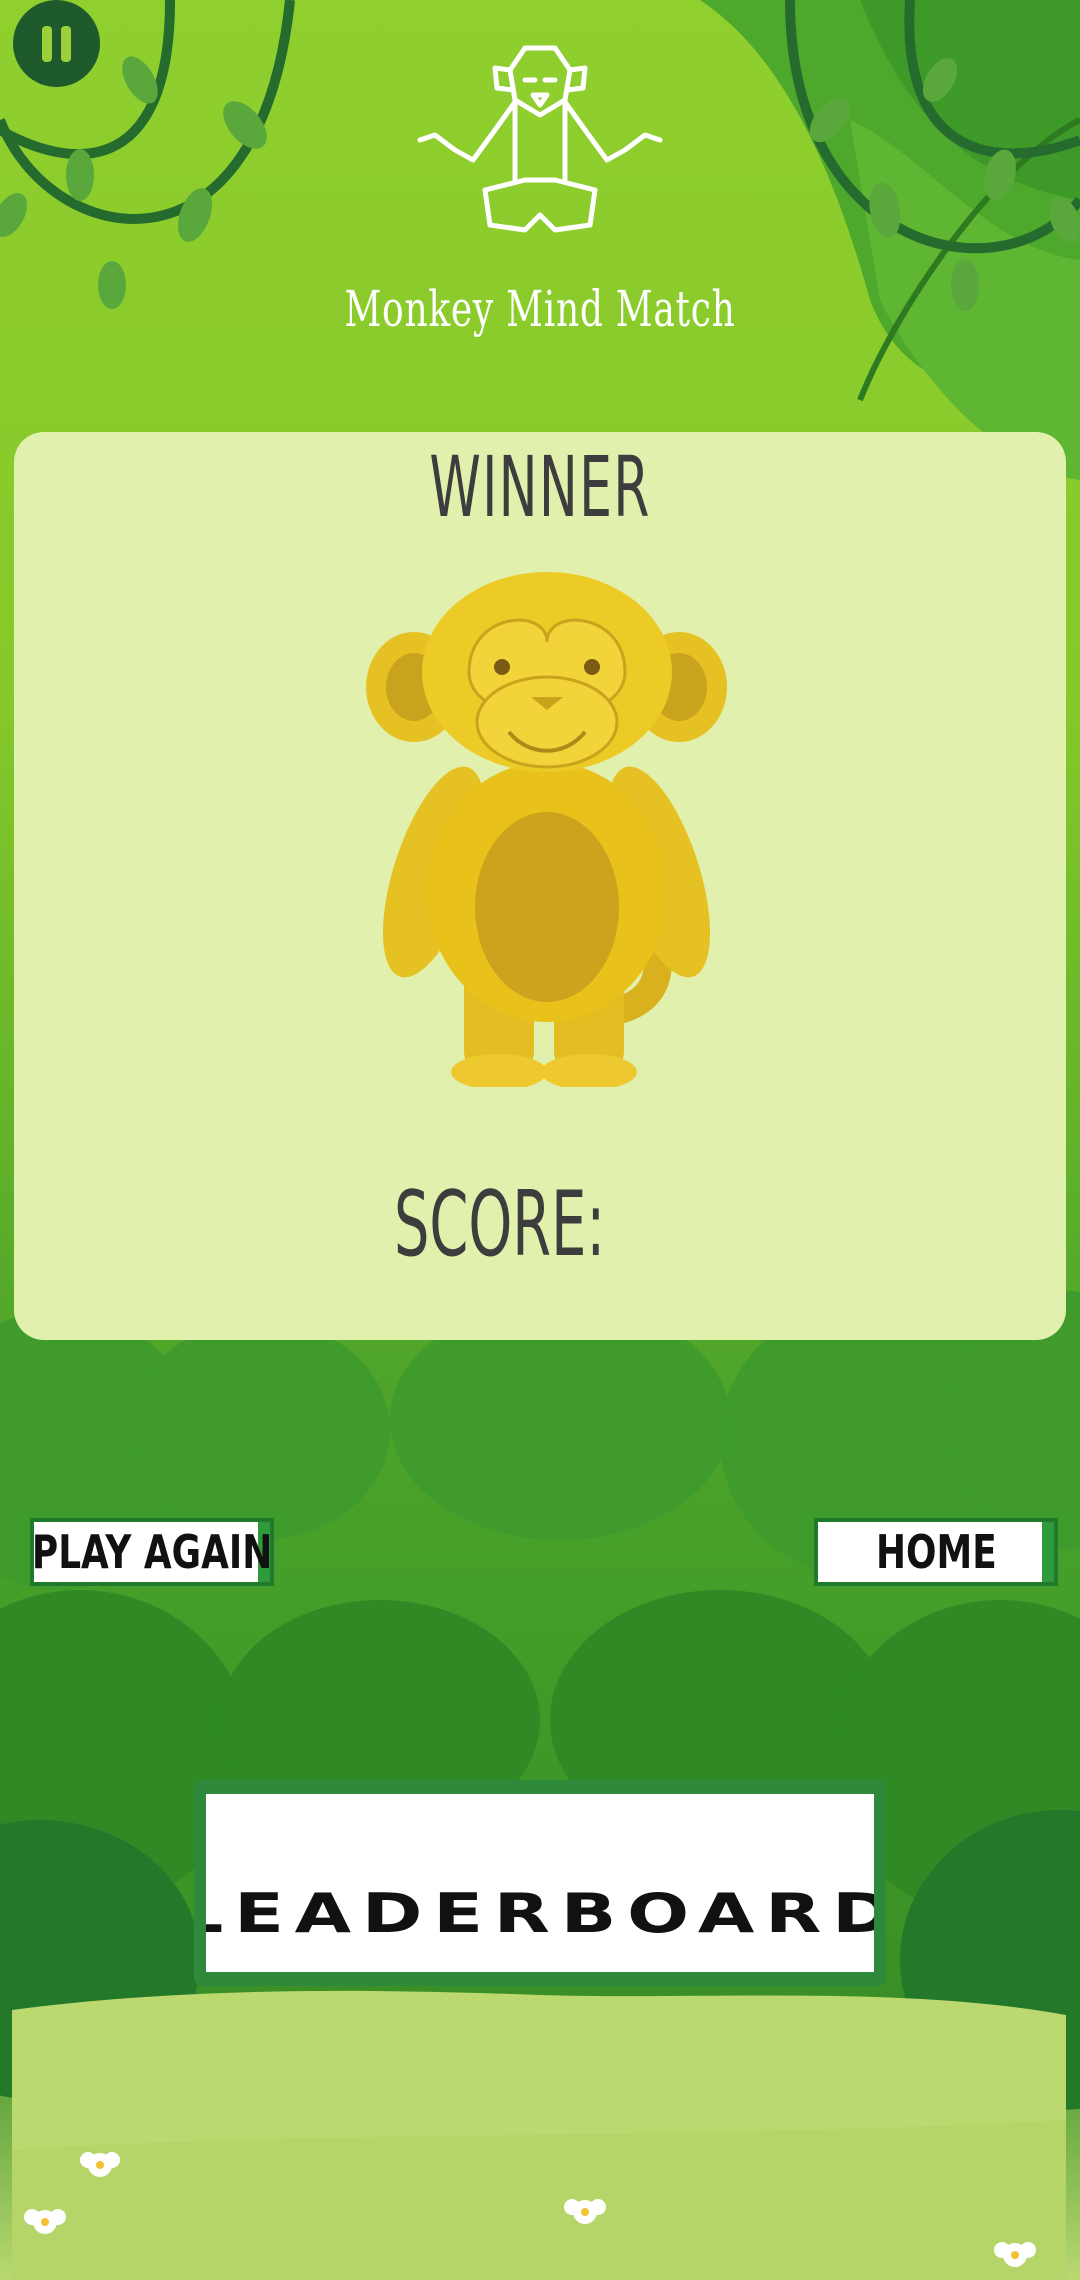  Describe the element at coordinates (546, 829) in the screenshot. I see `gold-monkey-trophy` at that location.